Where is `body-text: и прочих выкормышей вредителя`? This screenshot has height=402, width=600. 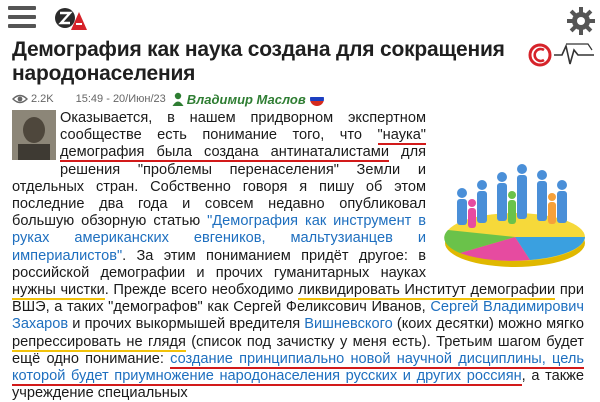
body-text: и прочих выкормышей вредителя is located at coordinates (186, 324).